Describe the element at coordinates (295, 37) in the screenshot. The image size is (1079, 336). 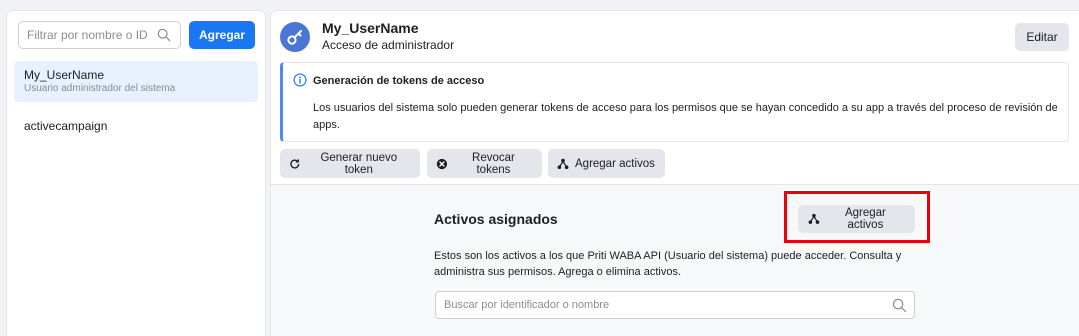
I see `key-icon` at that location.